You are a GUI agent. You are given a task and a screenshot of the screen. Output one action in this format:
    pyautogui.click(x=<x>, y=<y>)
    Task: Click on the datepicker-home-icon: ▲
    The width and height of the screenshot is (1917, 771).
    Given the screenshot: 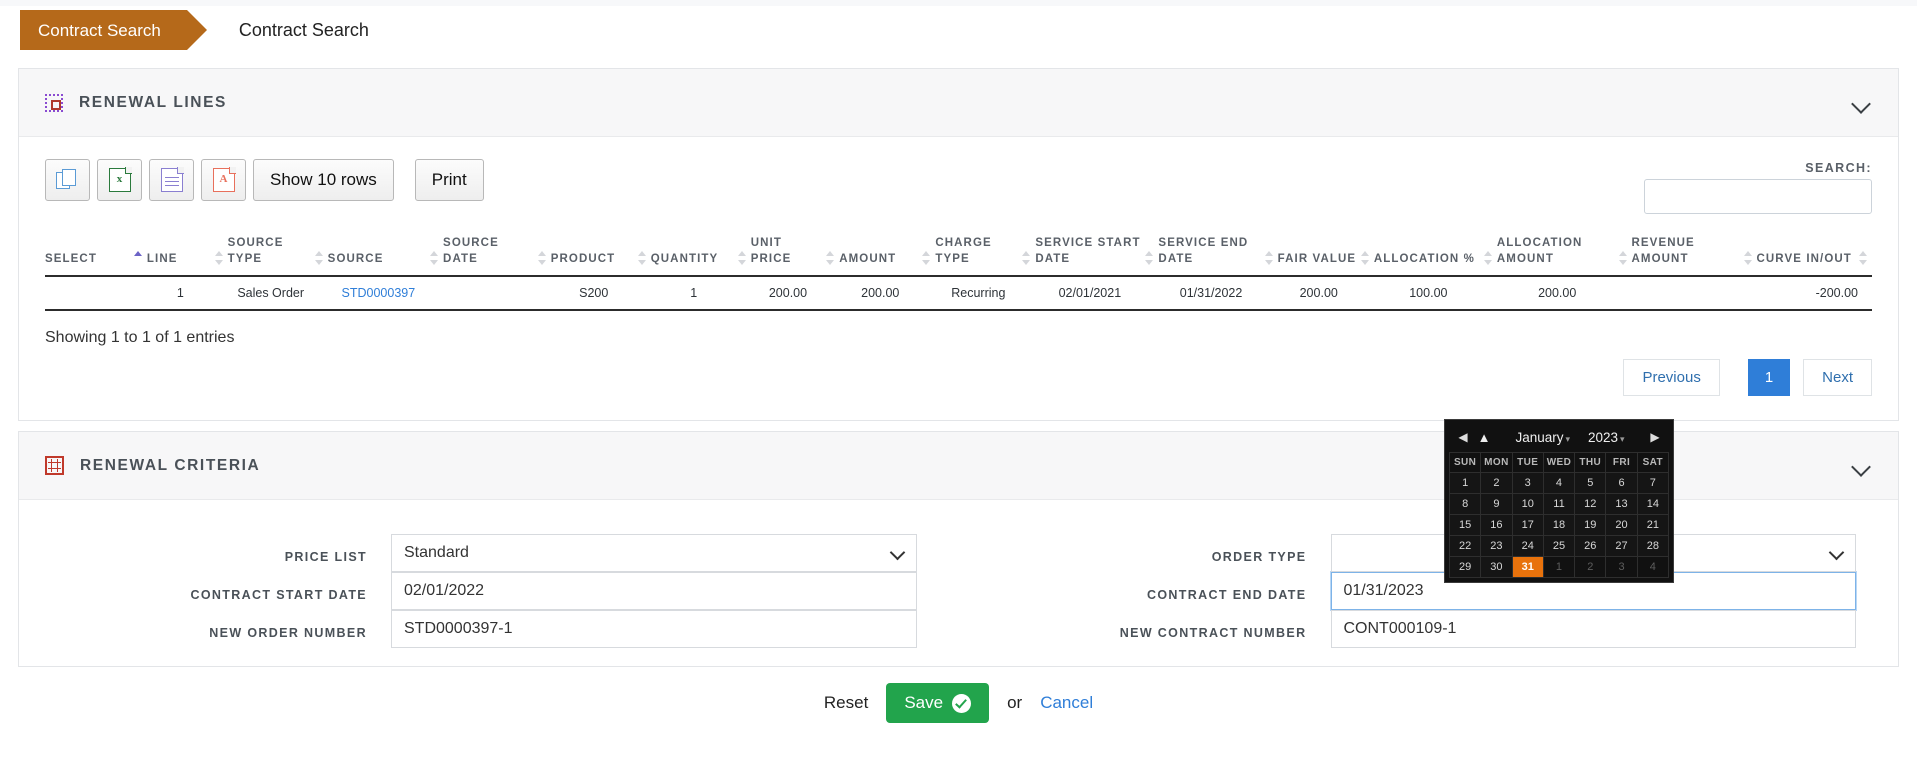 What is the action you would take?
    pyautogui.click(x=1484, y=437)
    